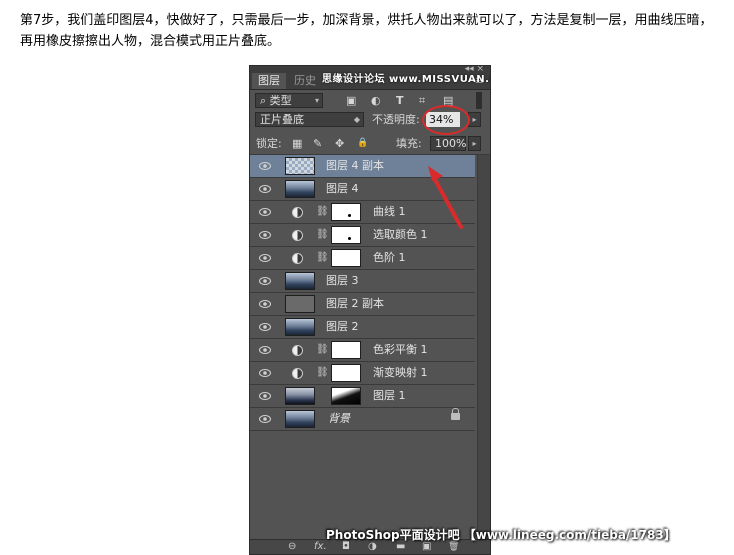 The image size is (734, 555). What do you see at coordinates (355, 165) in the screenshot?
I see `layer-name: 图层 4 副本` at bounding box center [355, 165].